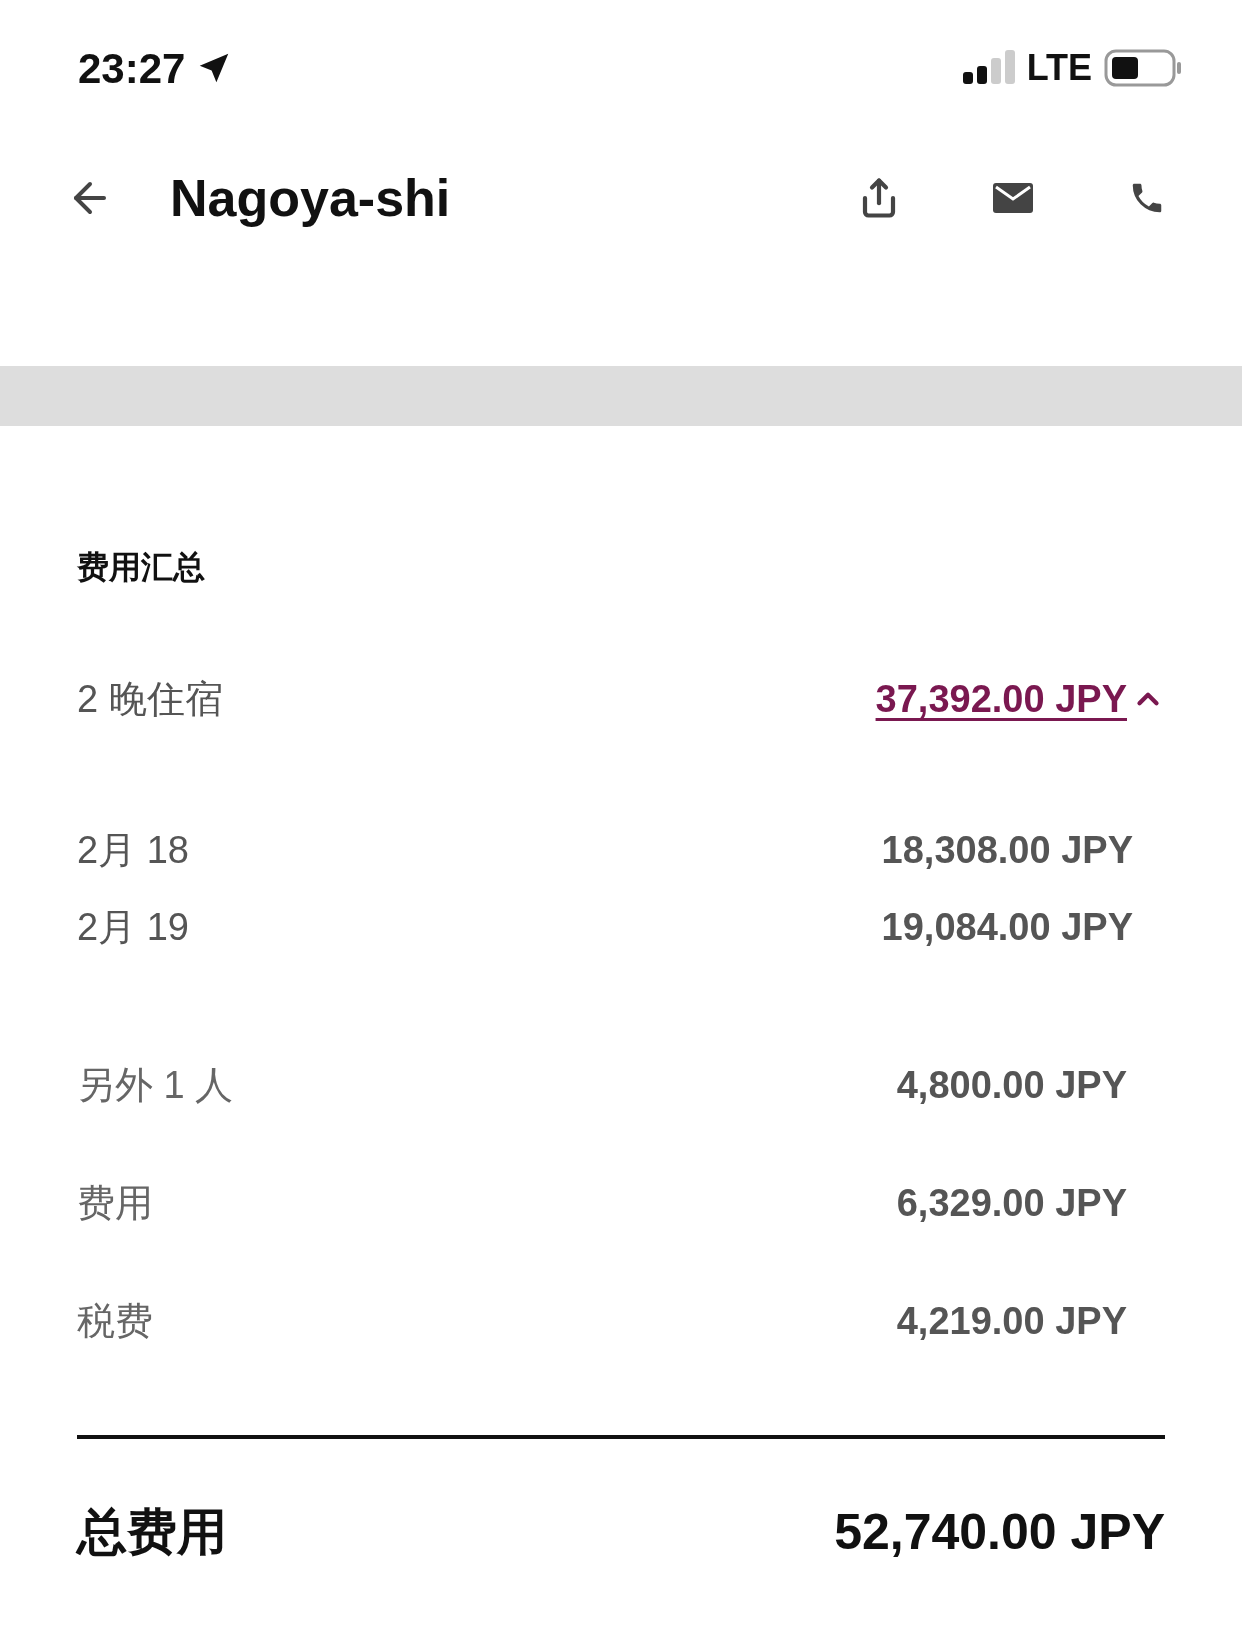  I want to click on total-amount: 52,740.00 JPY, so click(999, 1532).